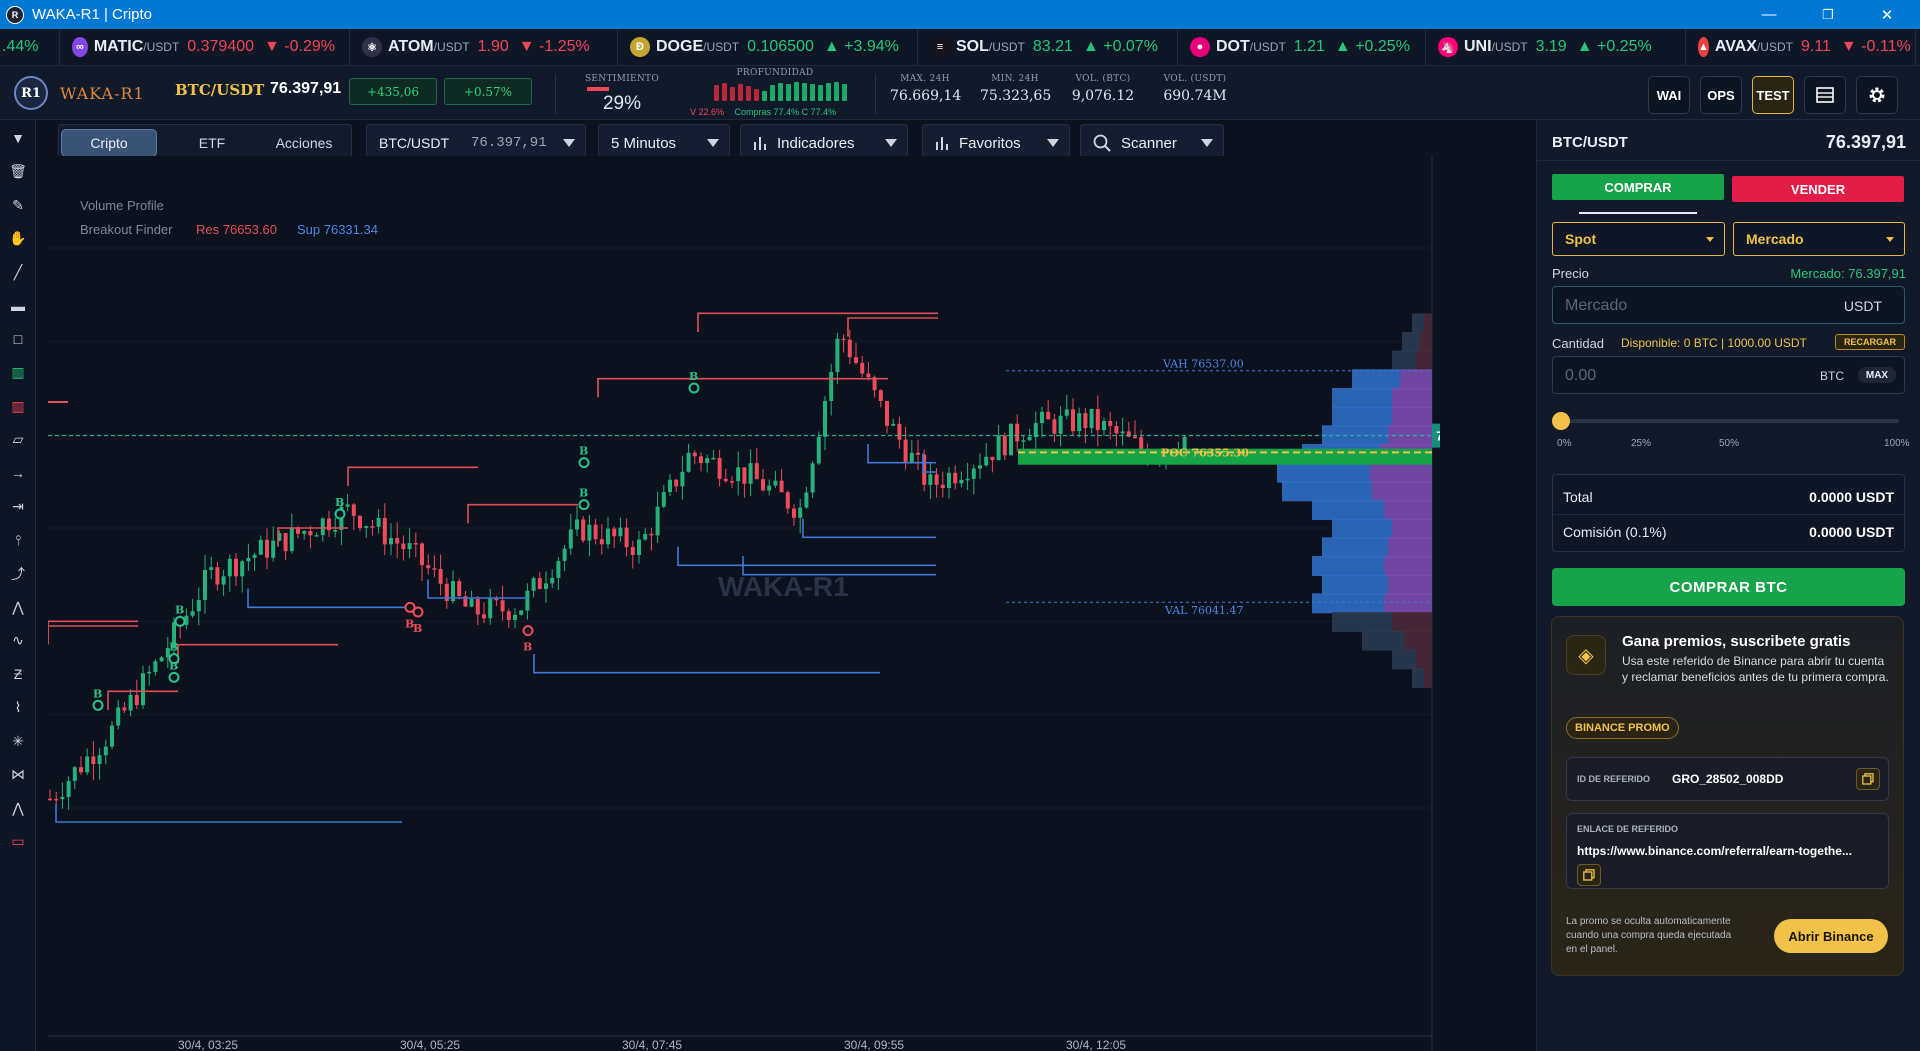  What do you see at coordinates (1729, 421) in the screenshot?
I see `amount-slider-track` at bounding box center [1729, 421].